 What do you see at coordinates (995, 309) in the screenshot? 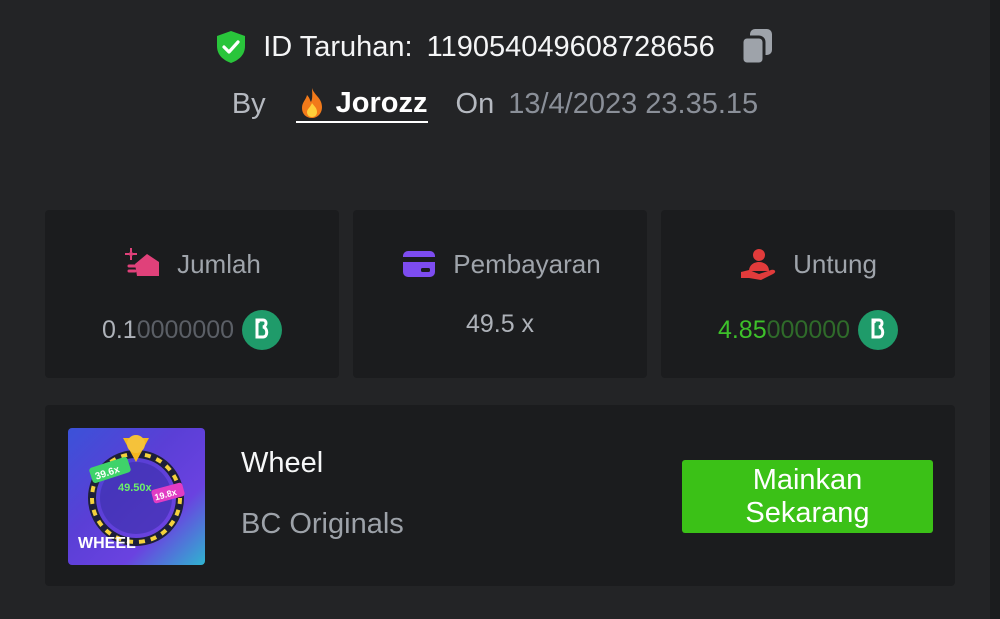
I see `scrollbar-track` at bounding box center [995, 309].